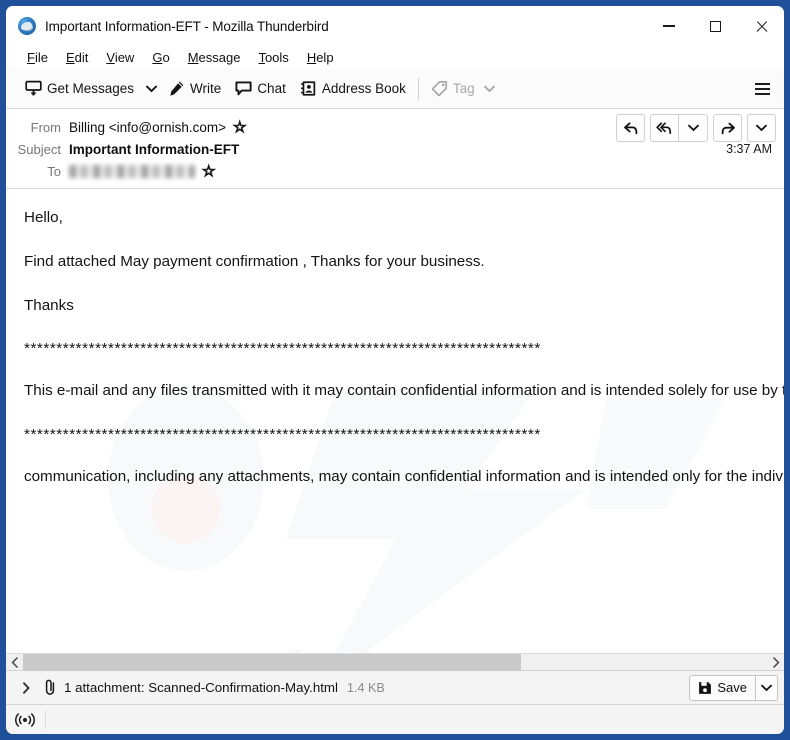 The image size is (790, 740). I want to click on reply-arrow-icon, so click(630, 127).